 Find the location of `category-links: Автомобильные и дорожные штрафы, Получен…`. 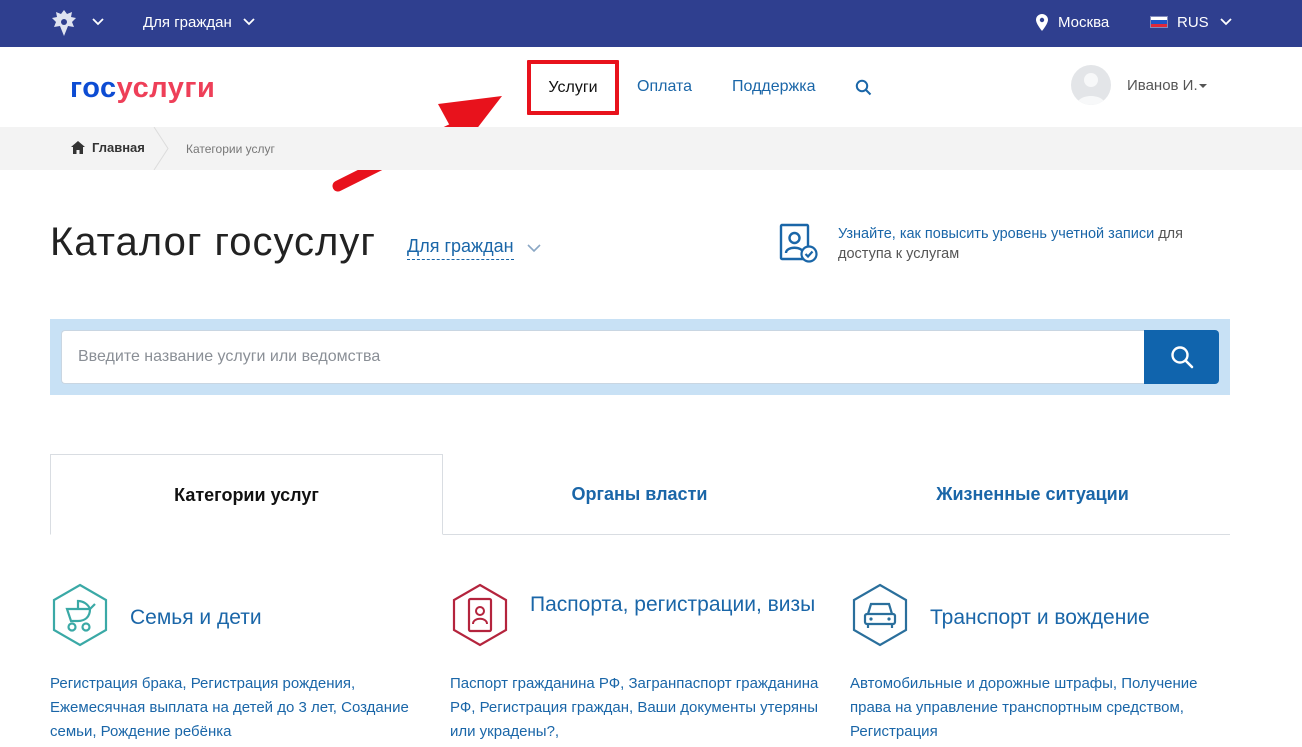

category-links: Автомобильные и дорожные штрафы, Получен… is located at coordinates (1040, 708).